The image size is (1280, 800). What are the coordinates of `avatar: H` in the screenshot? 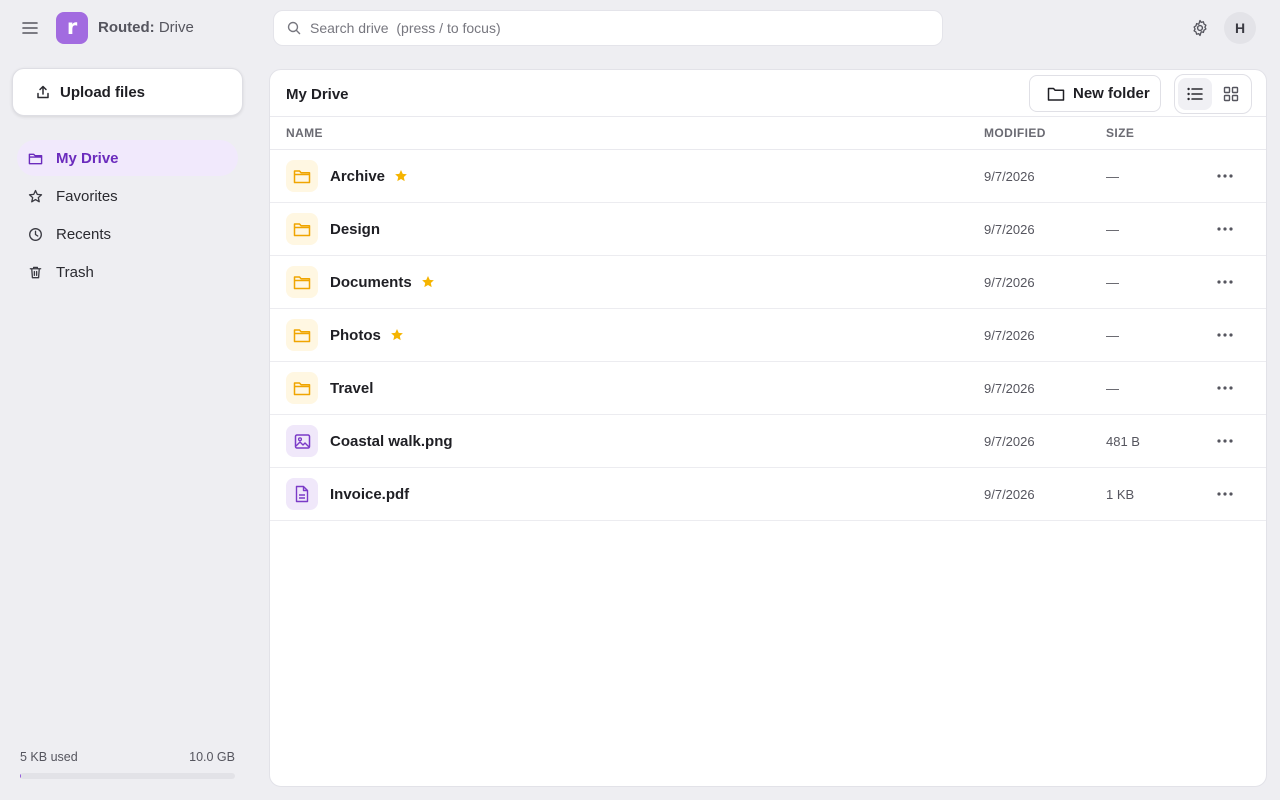 It's located at (1240, 28).